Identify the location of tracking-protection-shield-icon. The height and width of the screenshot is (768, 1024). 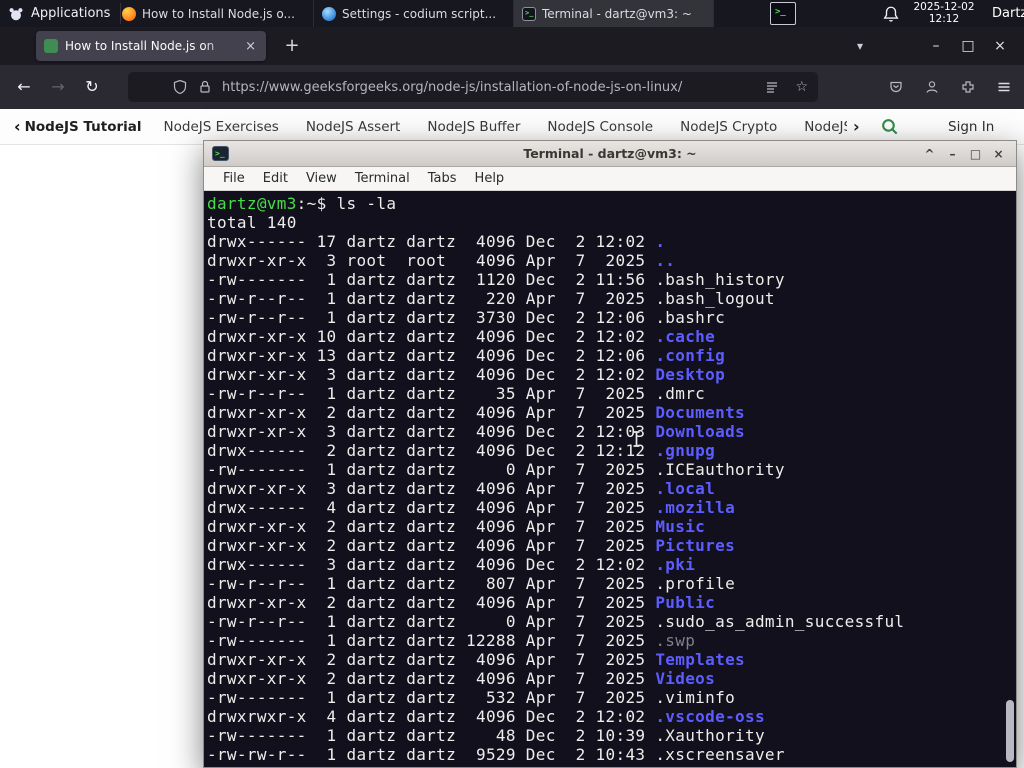
(180, 87).